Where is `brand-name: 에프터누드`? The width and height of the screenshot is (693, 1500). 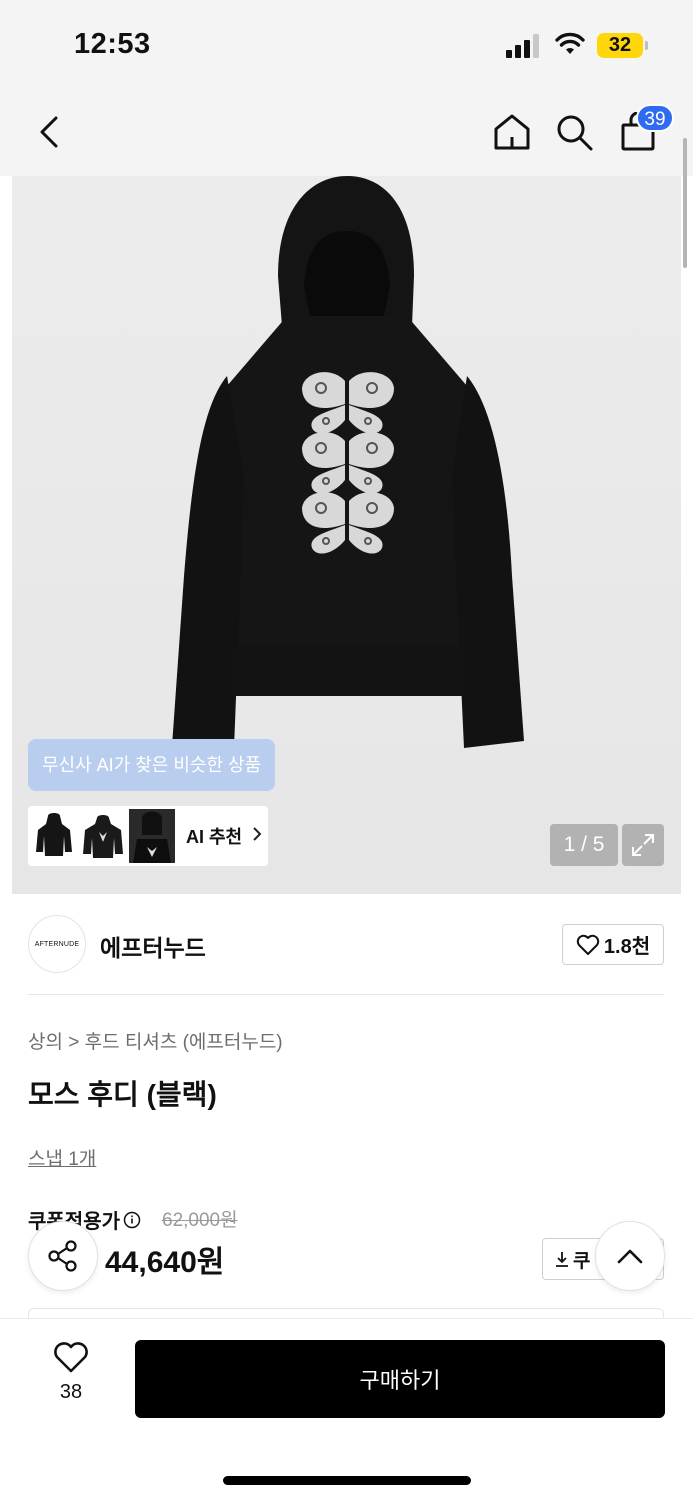
brand-name: 에프터누드 is located at coordinates (153, 946).